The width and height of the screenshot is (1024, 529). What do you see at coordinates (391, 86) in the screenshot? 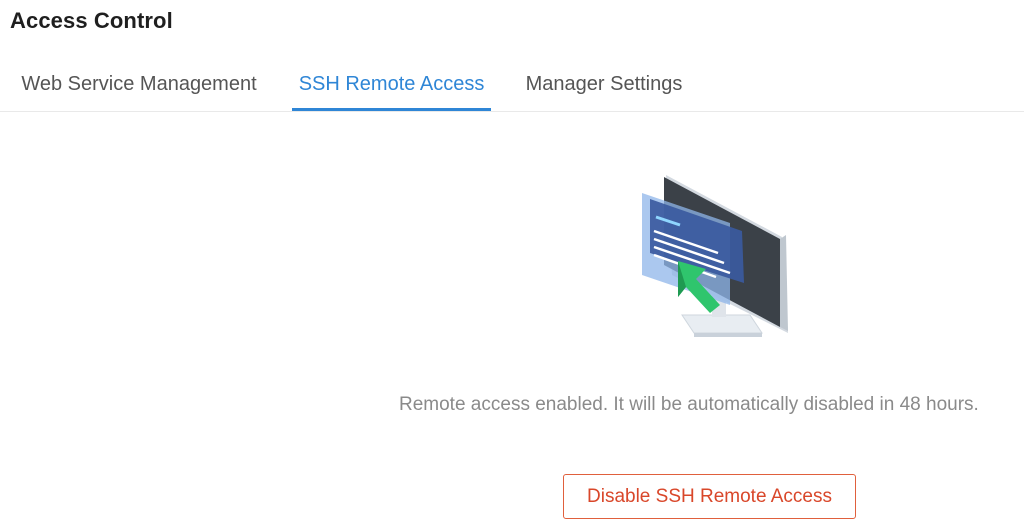
I see `tab-ssh-remote-access: SSH Remote Access` at bounding box center [391, 86].